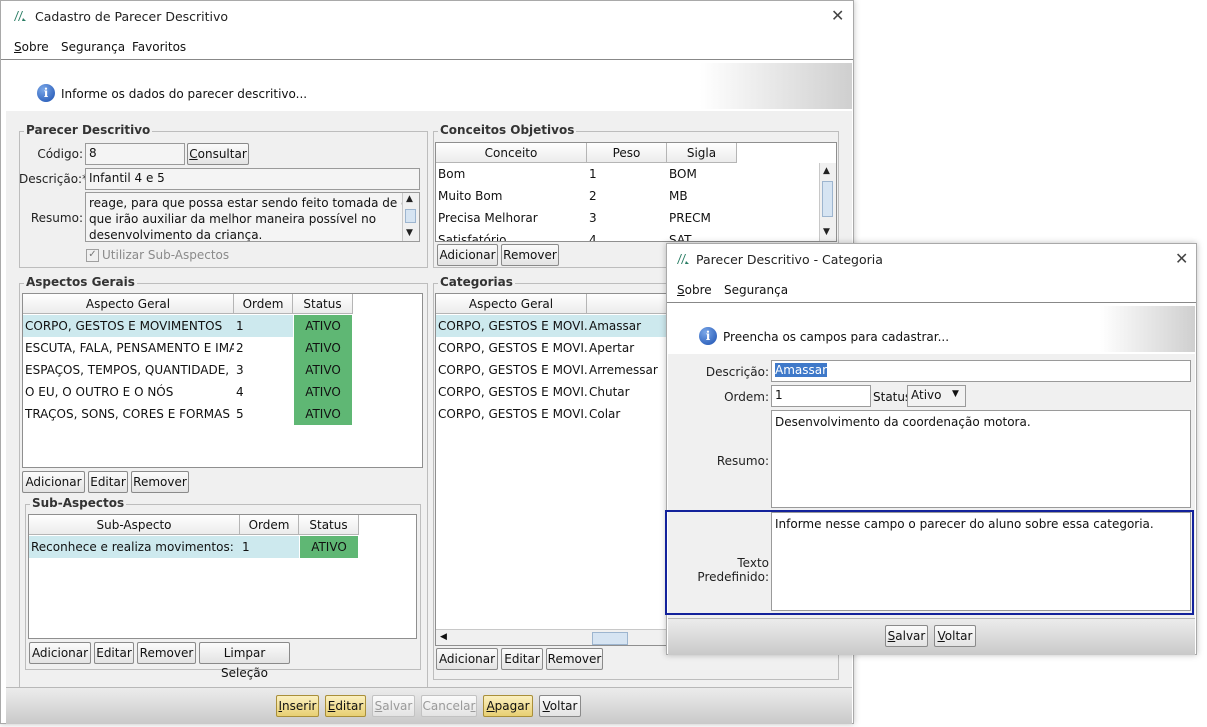  I want to click on categorias-editar-button: Editar, so click(522, 659).